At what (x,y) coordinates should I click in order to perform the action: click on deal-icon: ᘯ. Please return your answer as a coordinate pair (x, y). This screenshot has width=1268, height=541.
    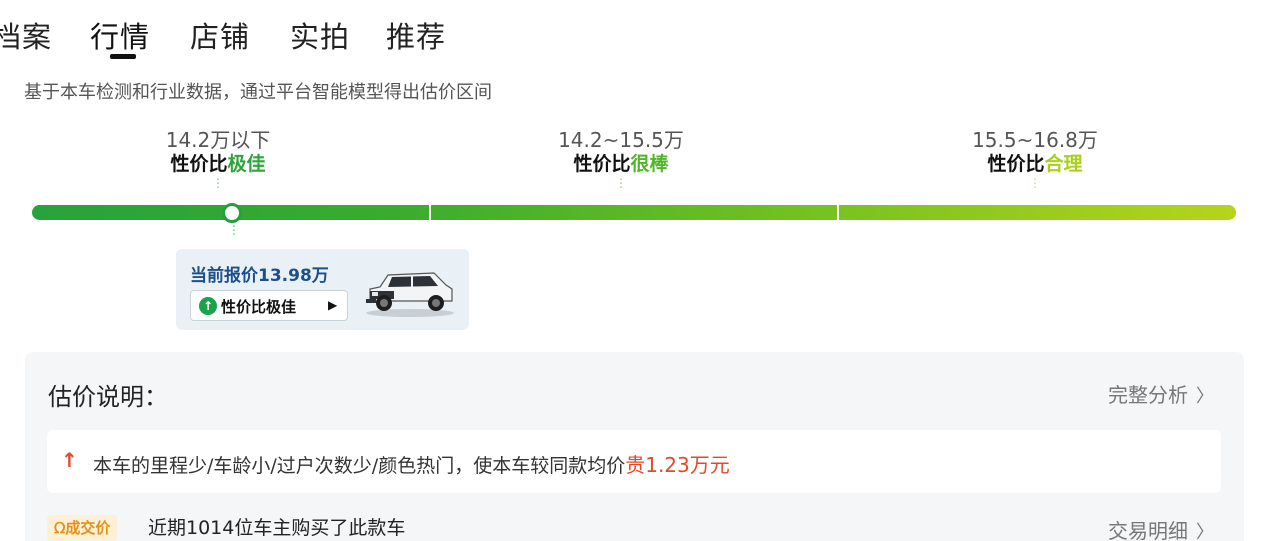
    Looking at the image, I should click on (60, 528).